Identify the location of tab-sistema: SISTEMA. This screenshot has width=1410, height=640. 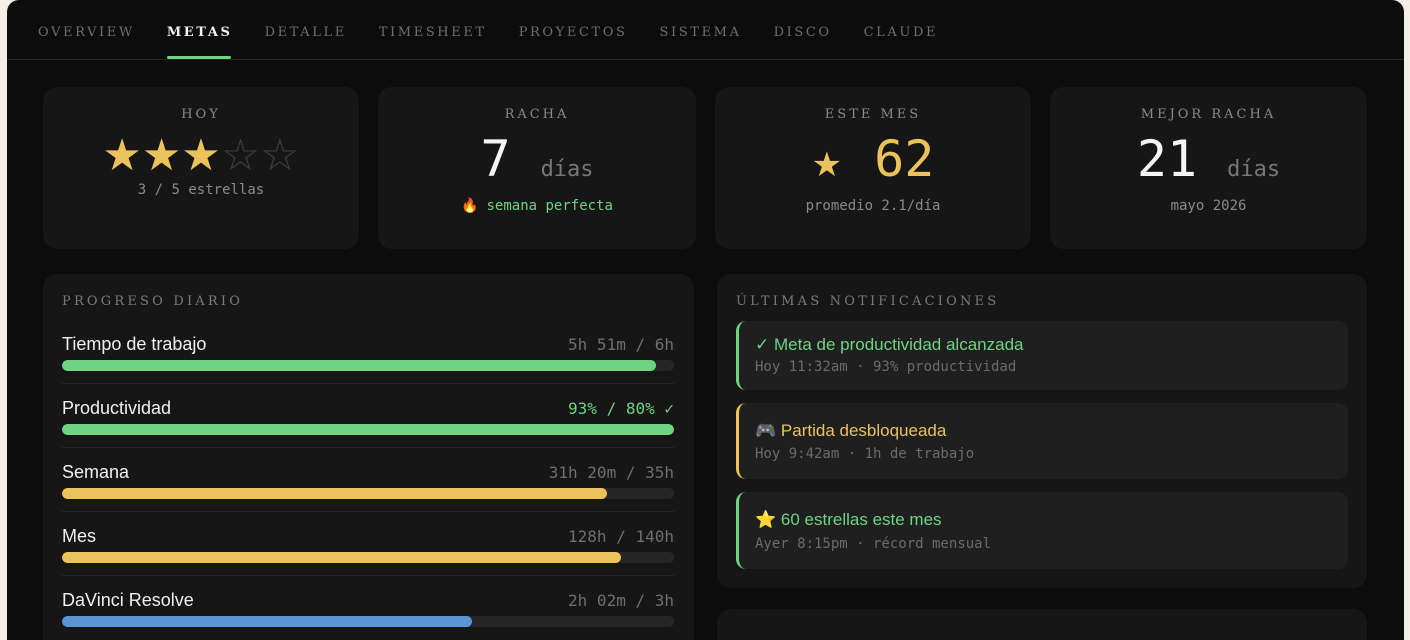
(701, 29).